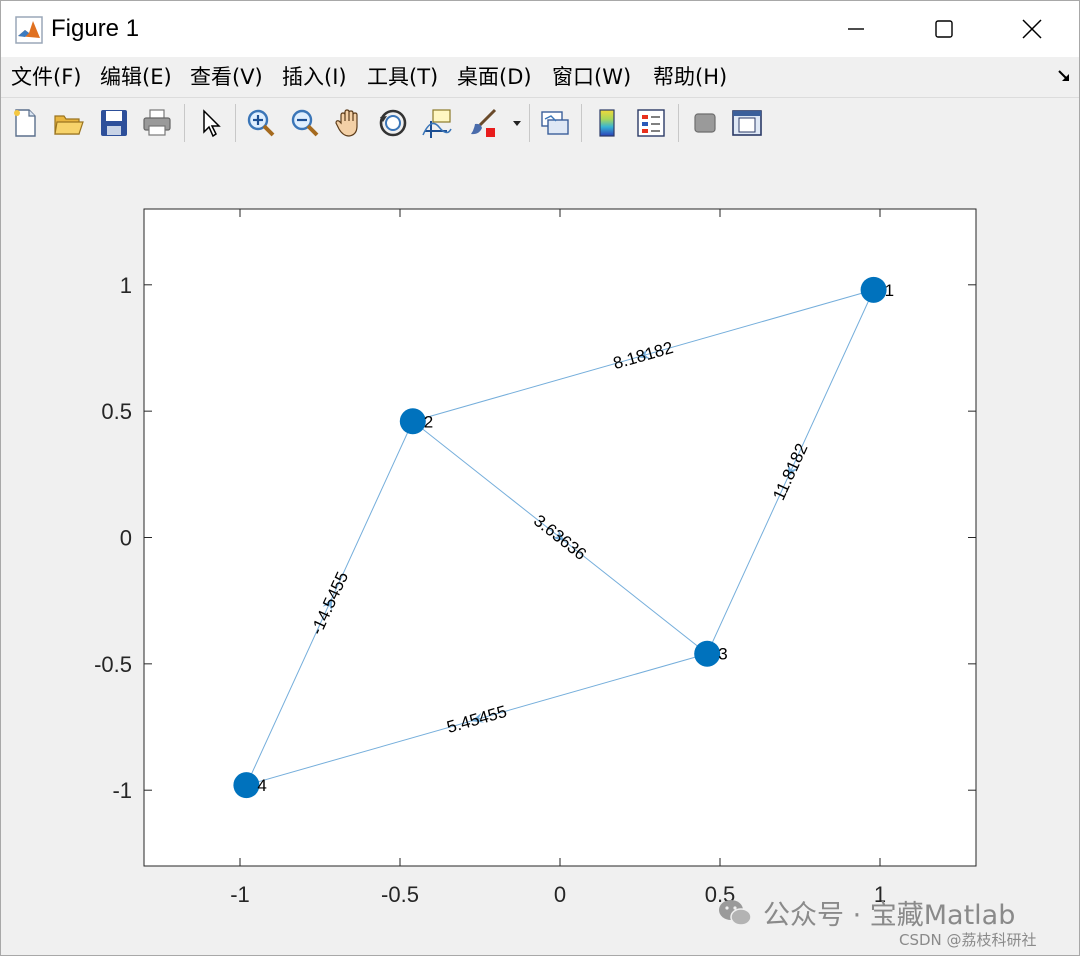 This screenshot has height=956, width=1080. Describe the element at coordinates (136, 77) in the screenshot. I see `menu-edit: 编辑(E)` at that location.